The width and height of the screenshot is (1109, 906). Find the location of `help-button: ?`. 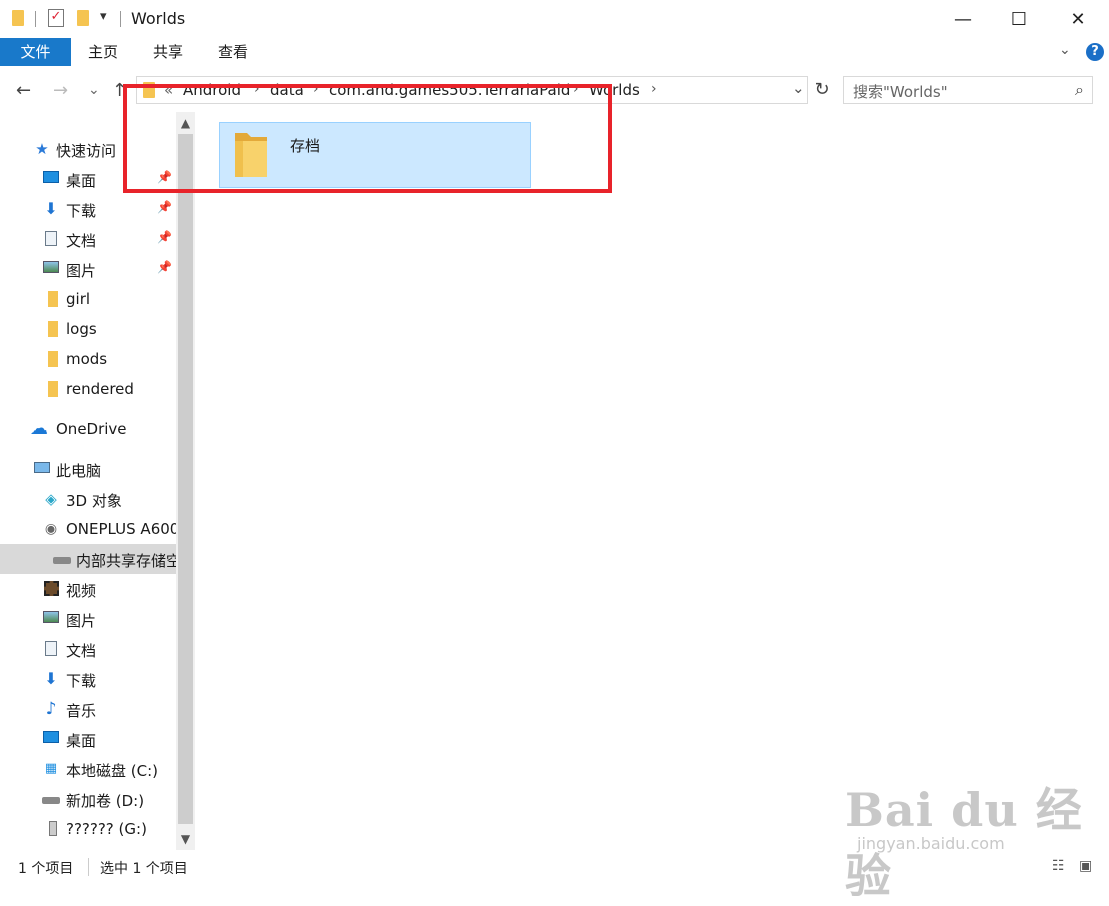

help-button: ? is located at coordinates (1095, 52).